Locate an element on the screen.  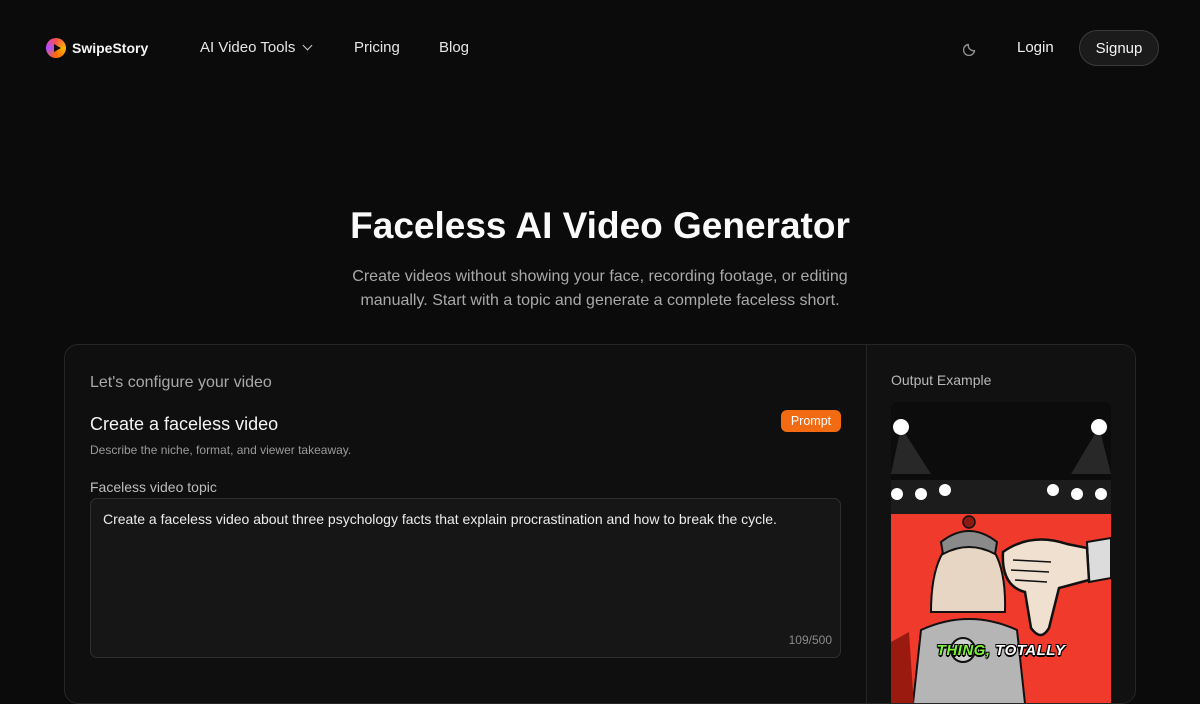
config-heading: Let's configure your video is located at coordinates (181, 382).